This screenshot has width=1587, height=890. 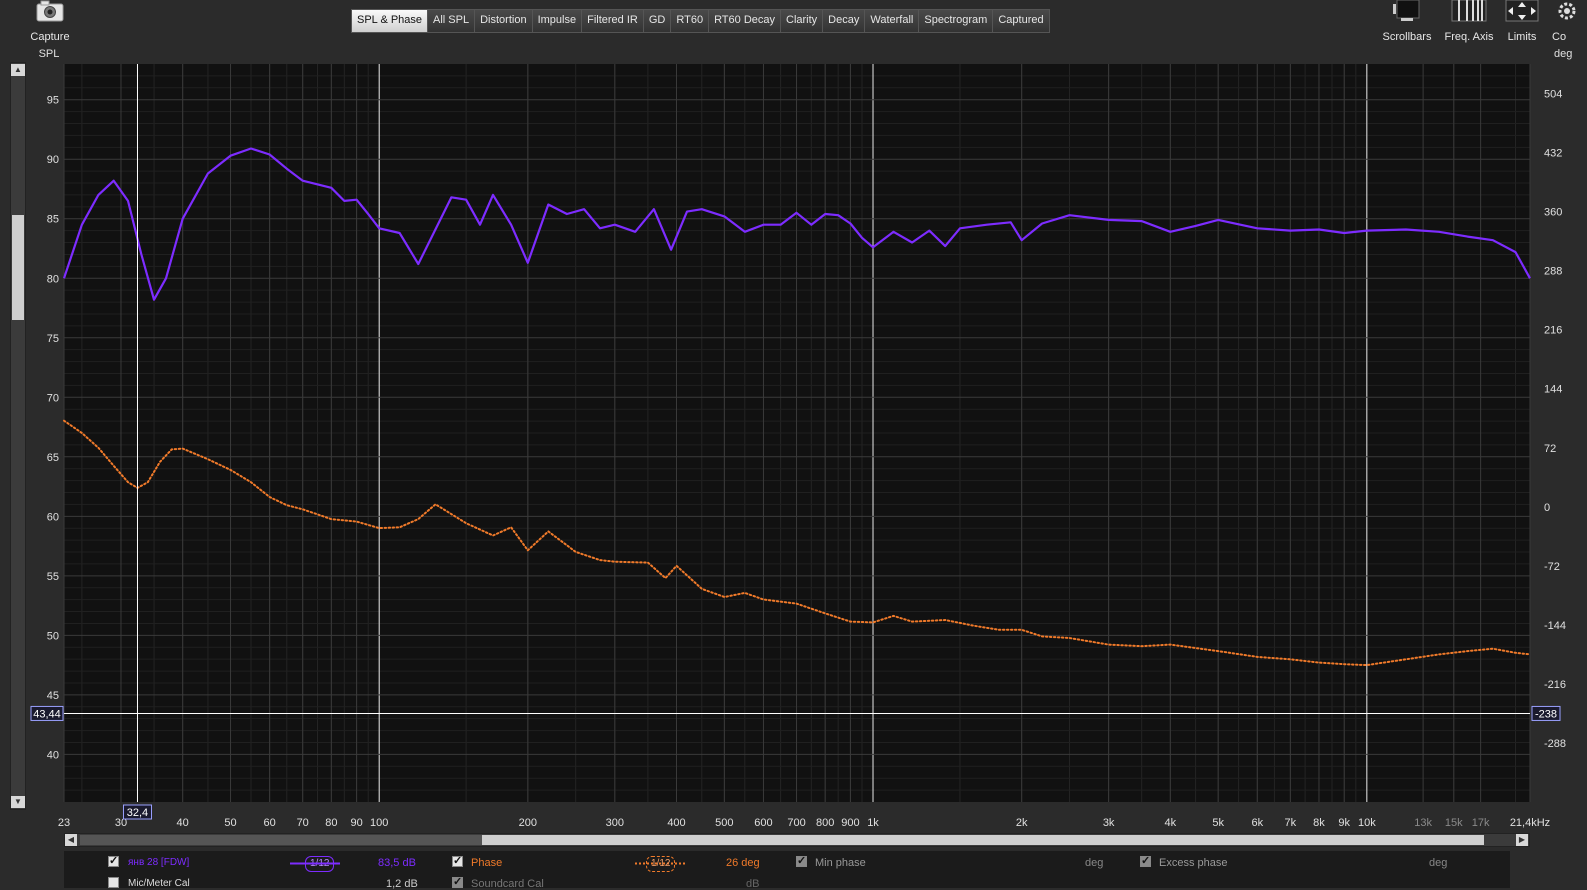 I want to click on scroll-left-arrow-icon: ◀, so click(x=71, y=840).